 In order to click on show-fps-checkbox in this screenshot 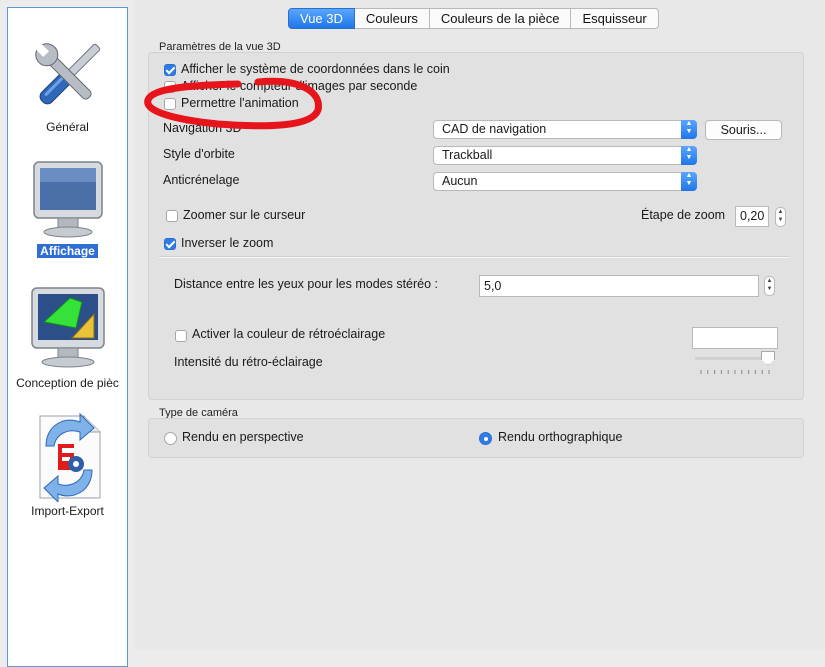, I will do `click(170, 87)`.